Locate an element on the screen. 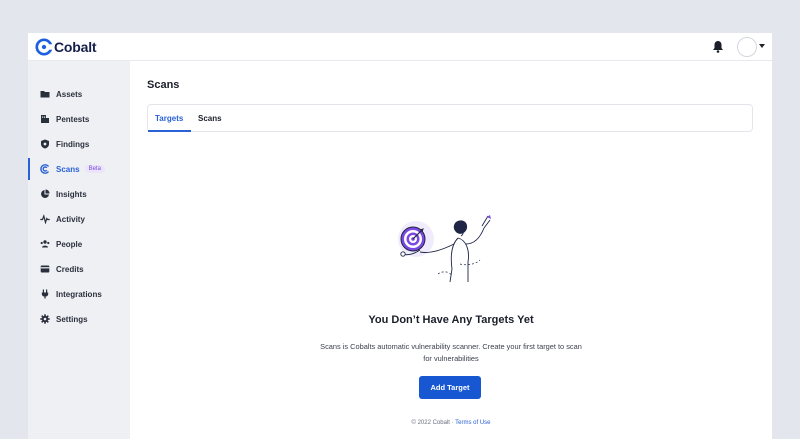  pie-chart-icon is located at coordinates (45, 194).